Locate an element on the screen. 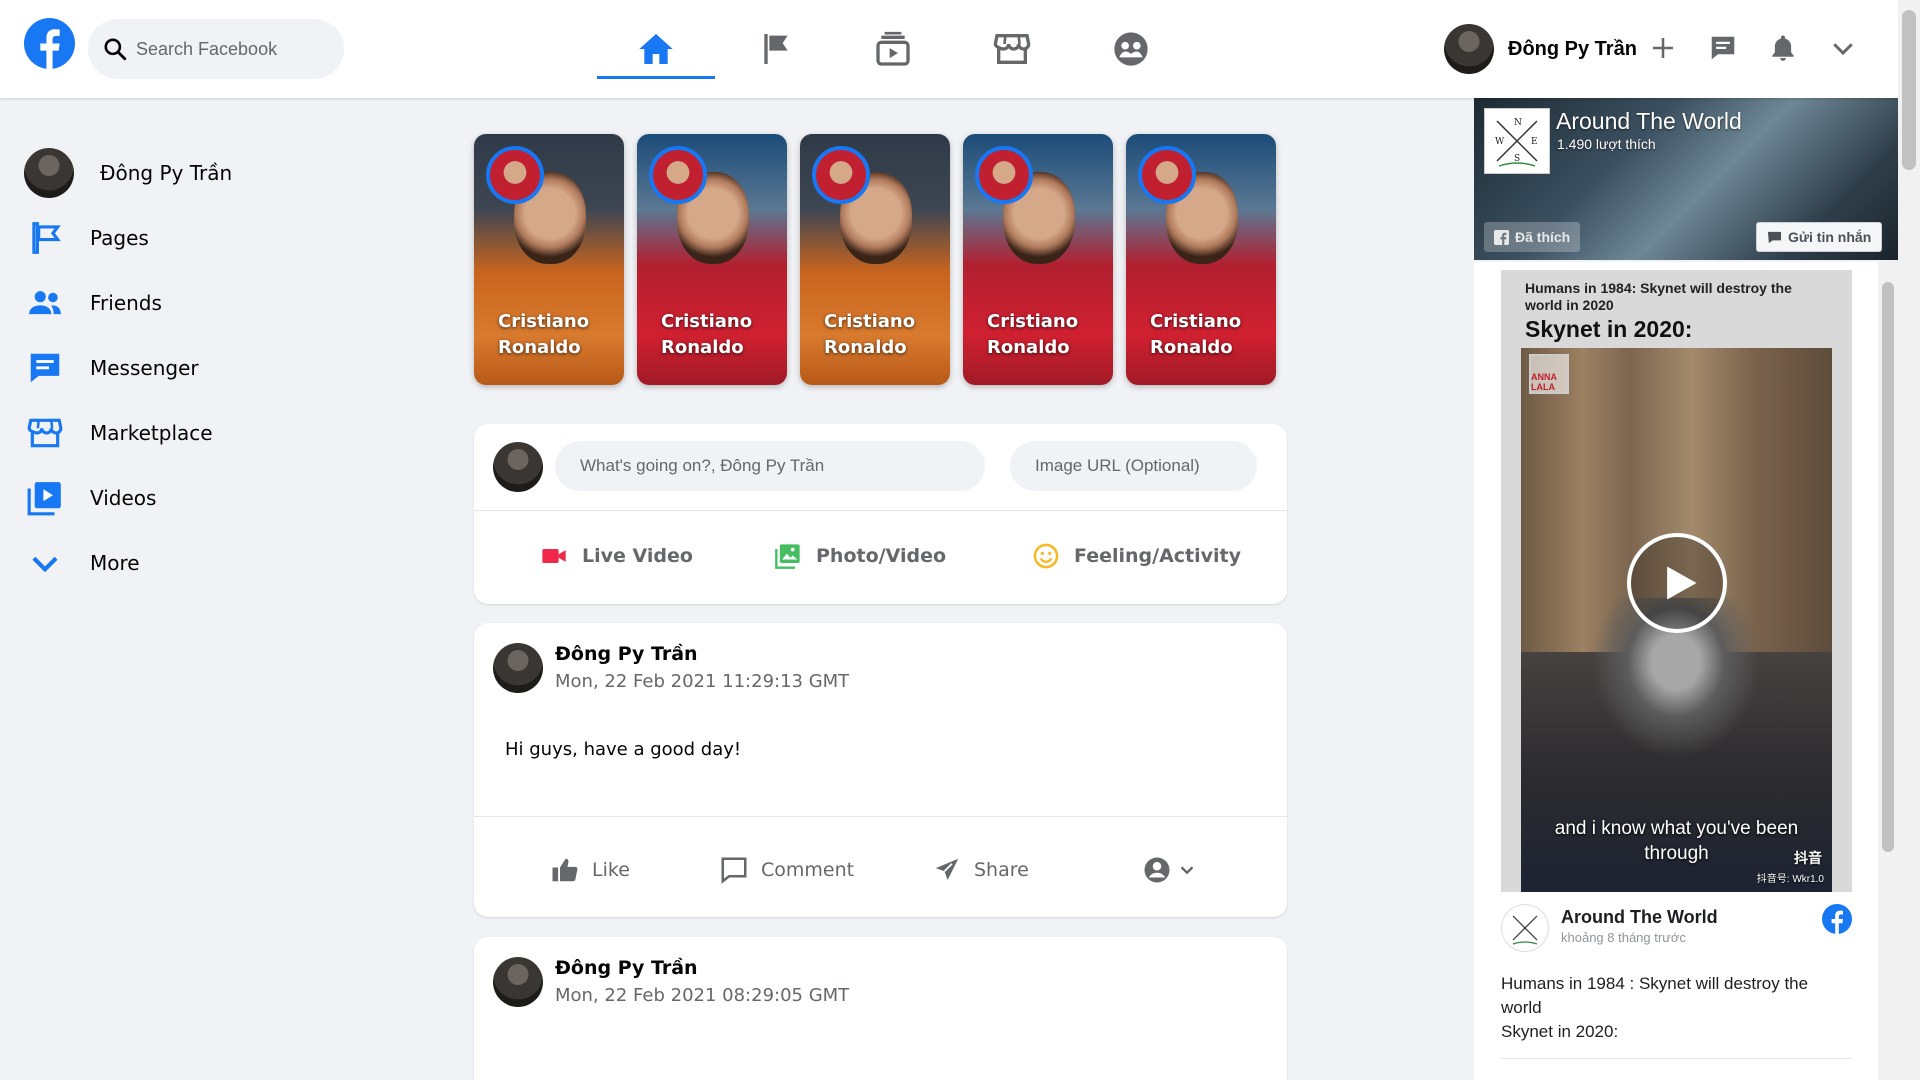 This screenshot has height=1080, width=1920. audience-selector is located at coordinates (1170, 870).